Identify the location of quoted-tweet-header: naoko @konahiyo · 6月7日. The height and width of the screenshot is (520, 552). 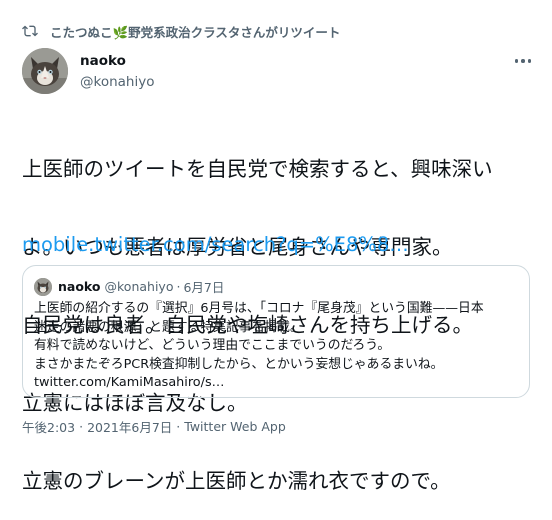
(129, 286).